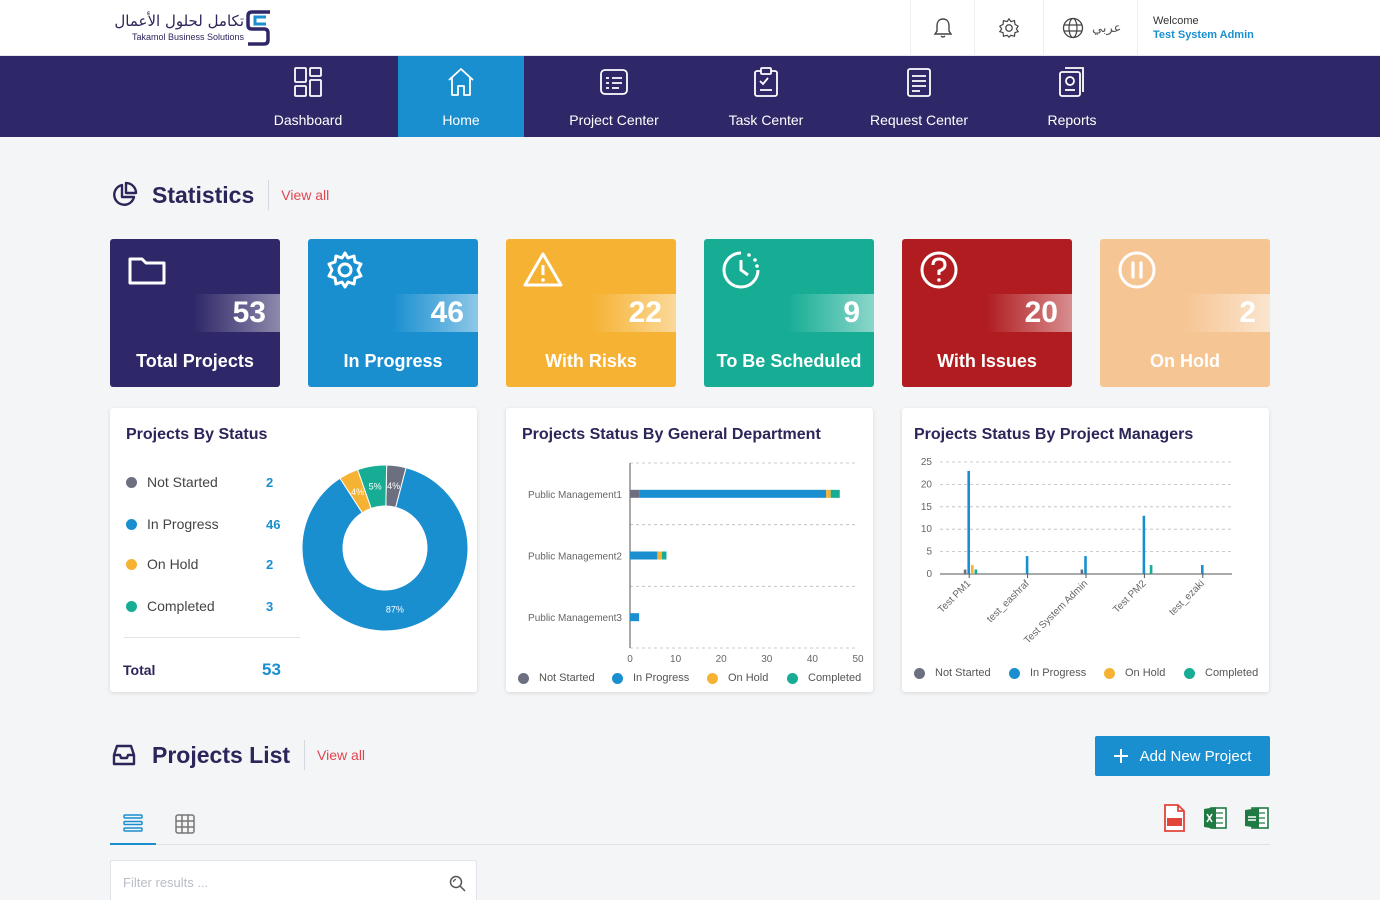 Image resolution: width=1380 pixels, height=900 pixels. What do you see at coordinates (766, 82) in the screenshot?
I see `task-center-icon` at bounding box center [766, 82].